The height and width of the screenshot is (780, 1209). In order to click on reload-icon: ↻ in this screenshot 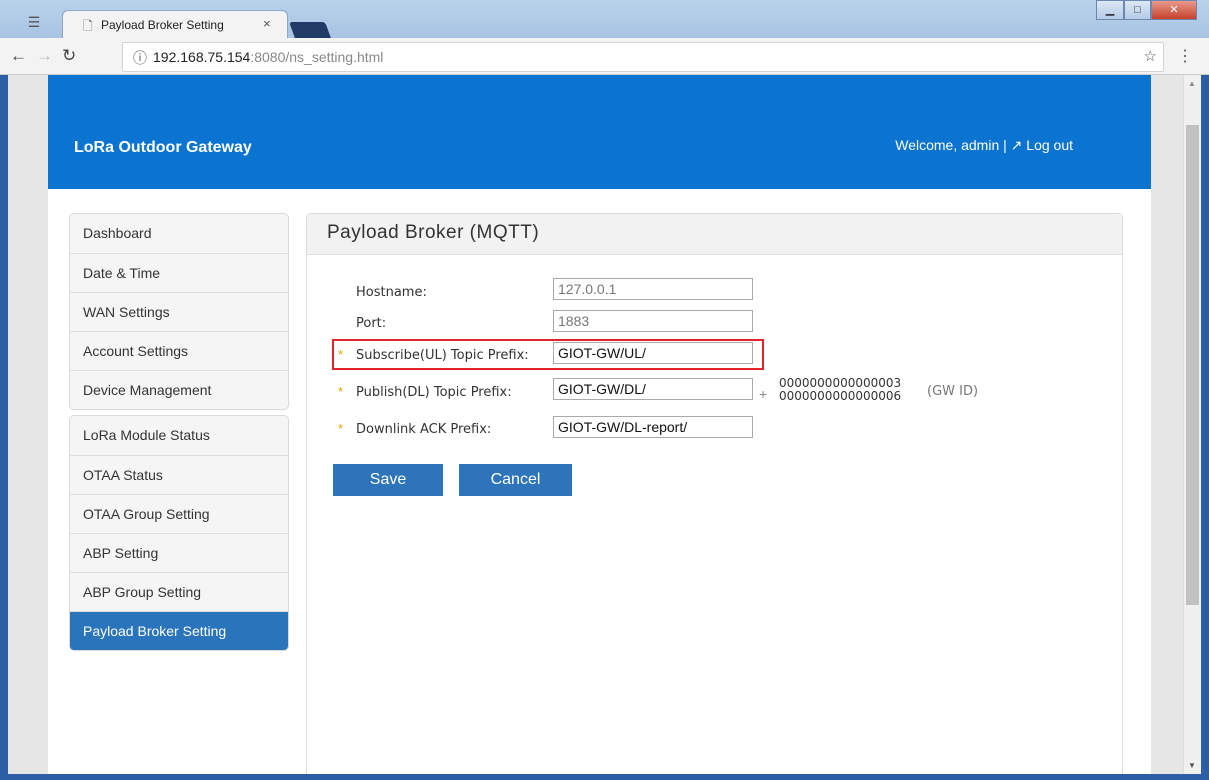, I will do `click(69, 56)`.